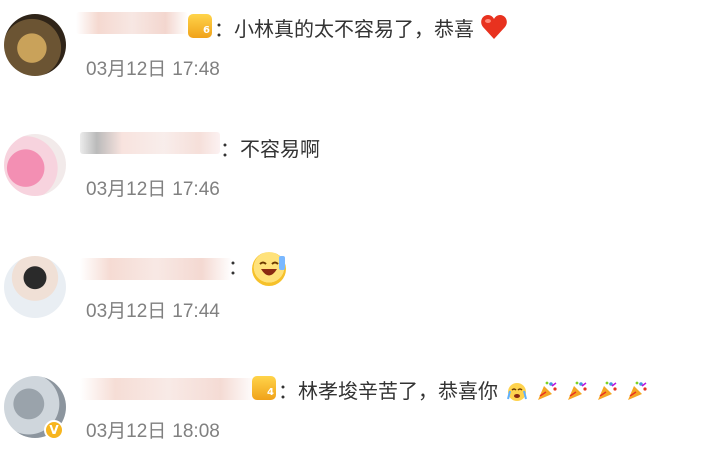 Image resolution: width=720 pixels, height=470 pixels. Describe the element at coordinates (463, 391) in the screenshot. I see `comment-text: ：林孝埈辛苦了，恭喜你` at that location.